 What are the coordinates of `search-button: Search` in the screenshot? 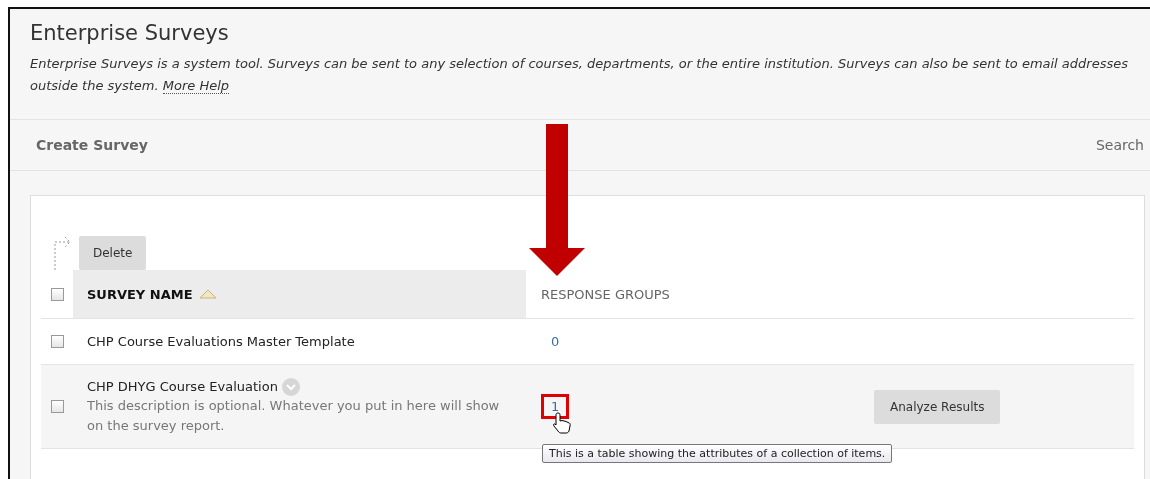 It's located at (1119, 145).